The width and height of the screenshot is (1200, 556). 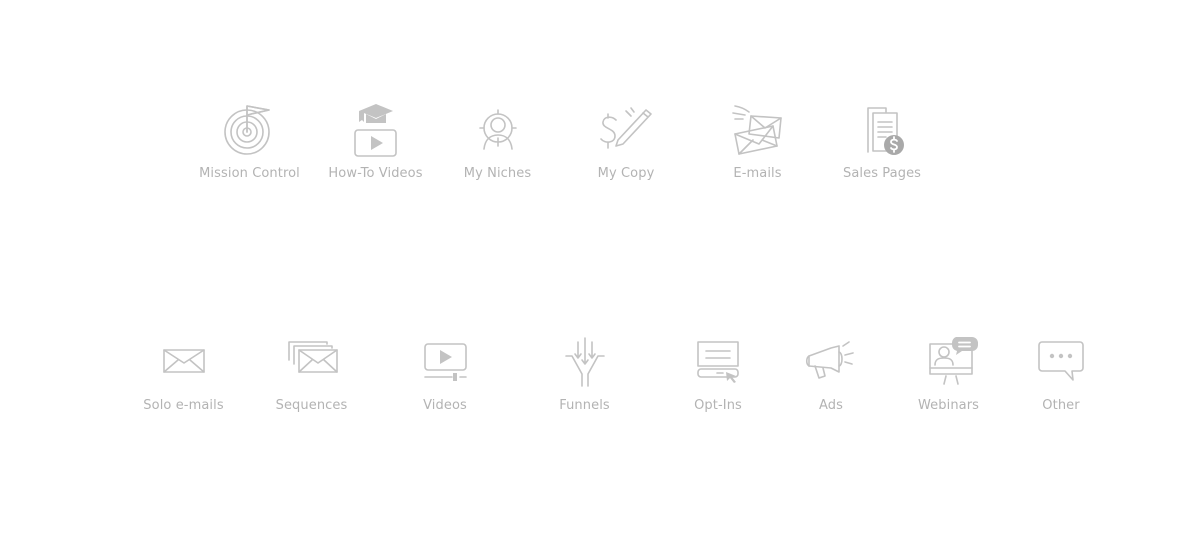 What do you see at coordinates (1061, 405) in the screenshot?
I see `nav-tile-label: Other` at bounding box center [1061, 405].